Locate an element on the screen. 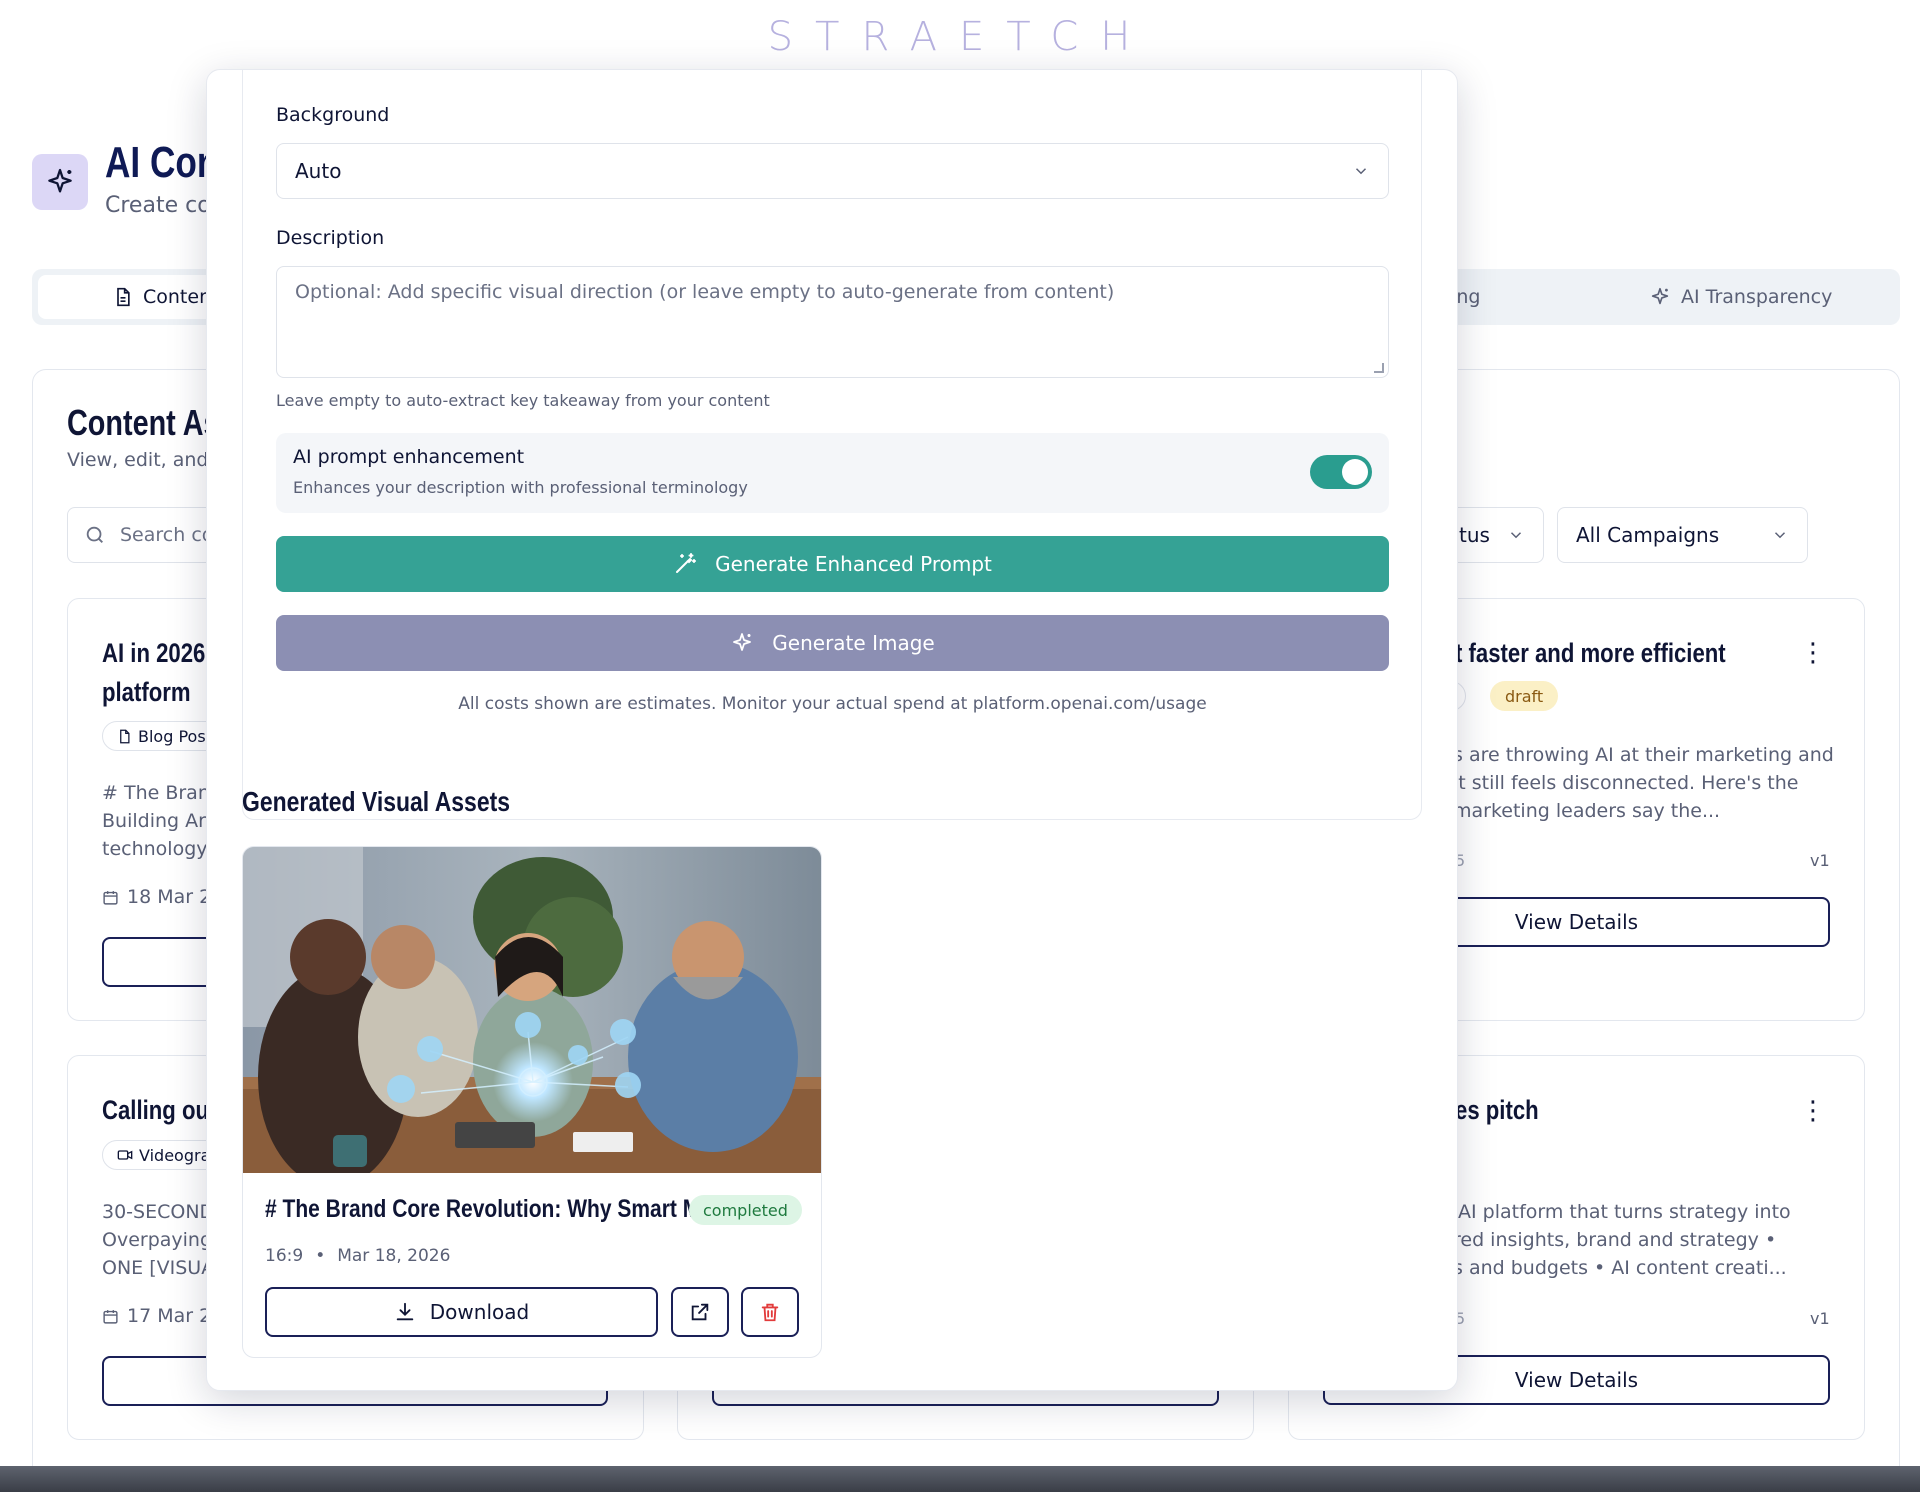  resize-handle is located at coordinates (1379, 368).